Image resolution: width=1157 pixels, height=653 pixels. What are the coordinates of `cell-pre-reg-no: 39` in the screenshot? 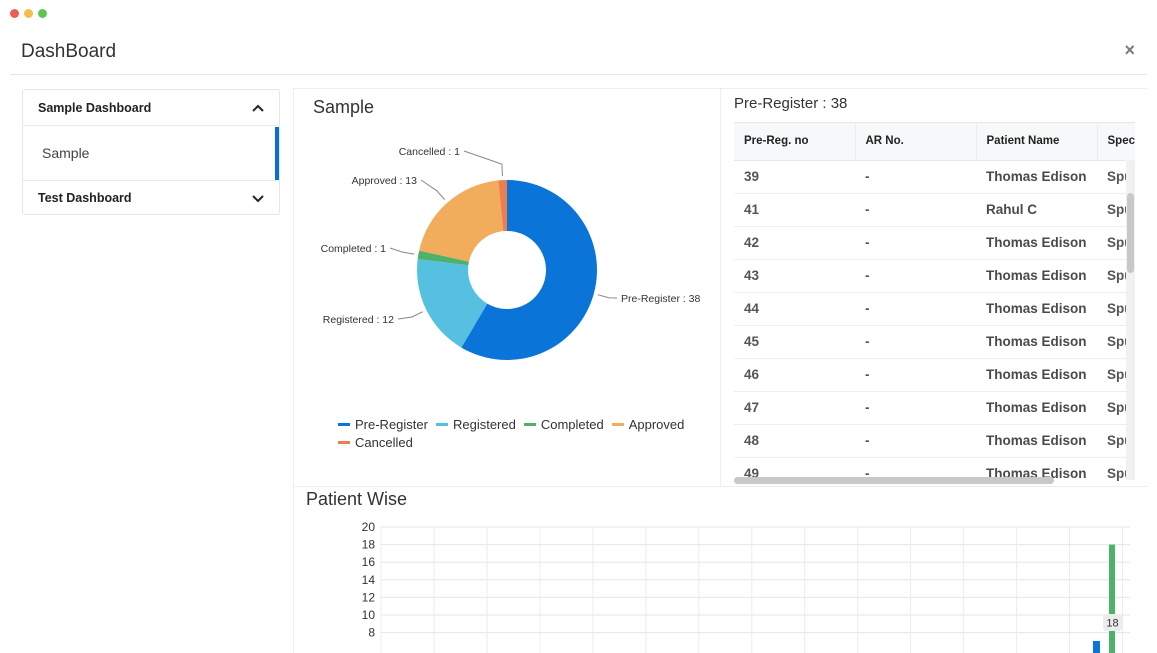 It's located at (794, 177).